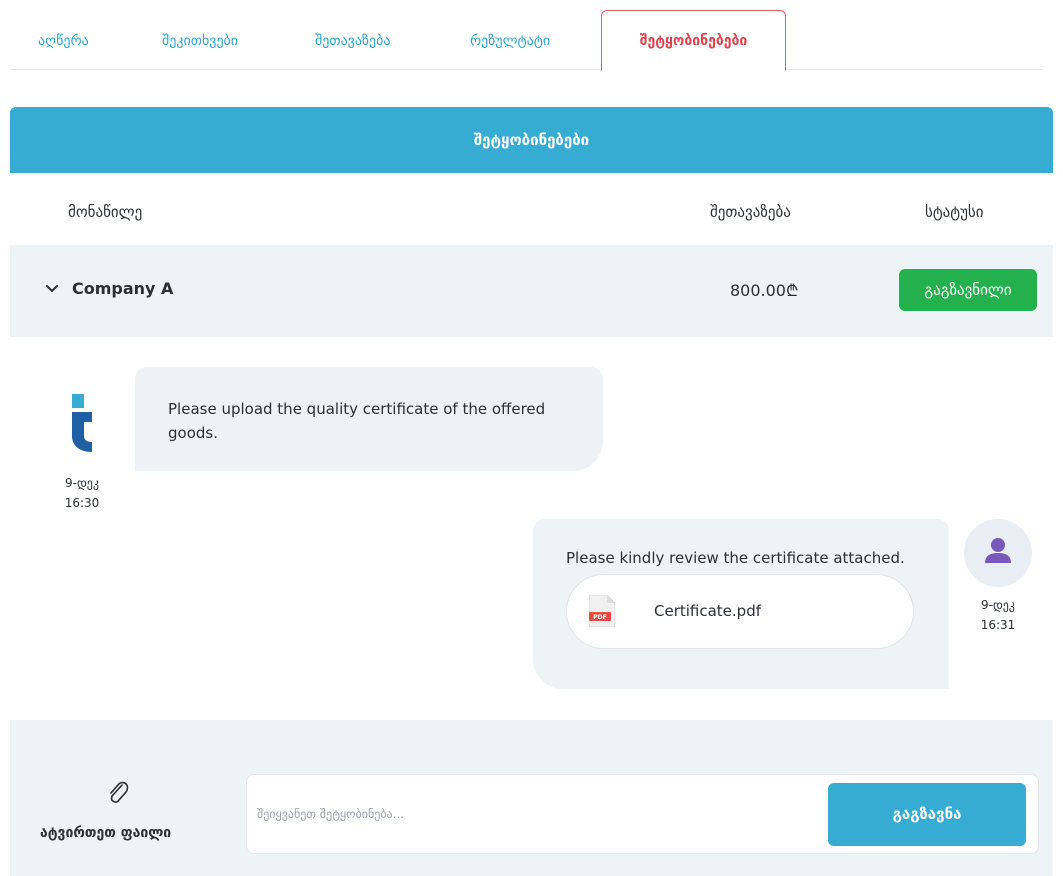  What do you see at coordinates (123, 288) in the screenshot?
I see `company-name: Company A` at bounding box center [123, 288].